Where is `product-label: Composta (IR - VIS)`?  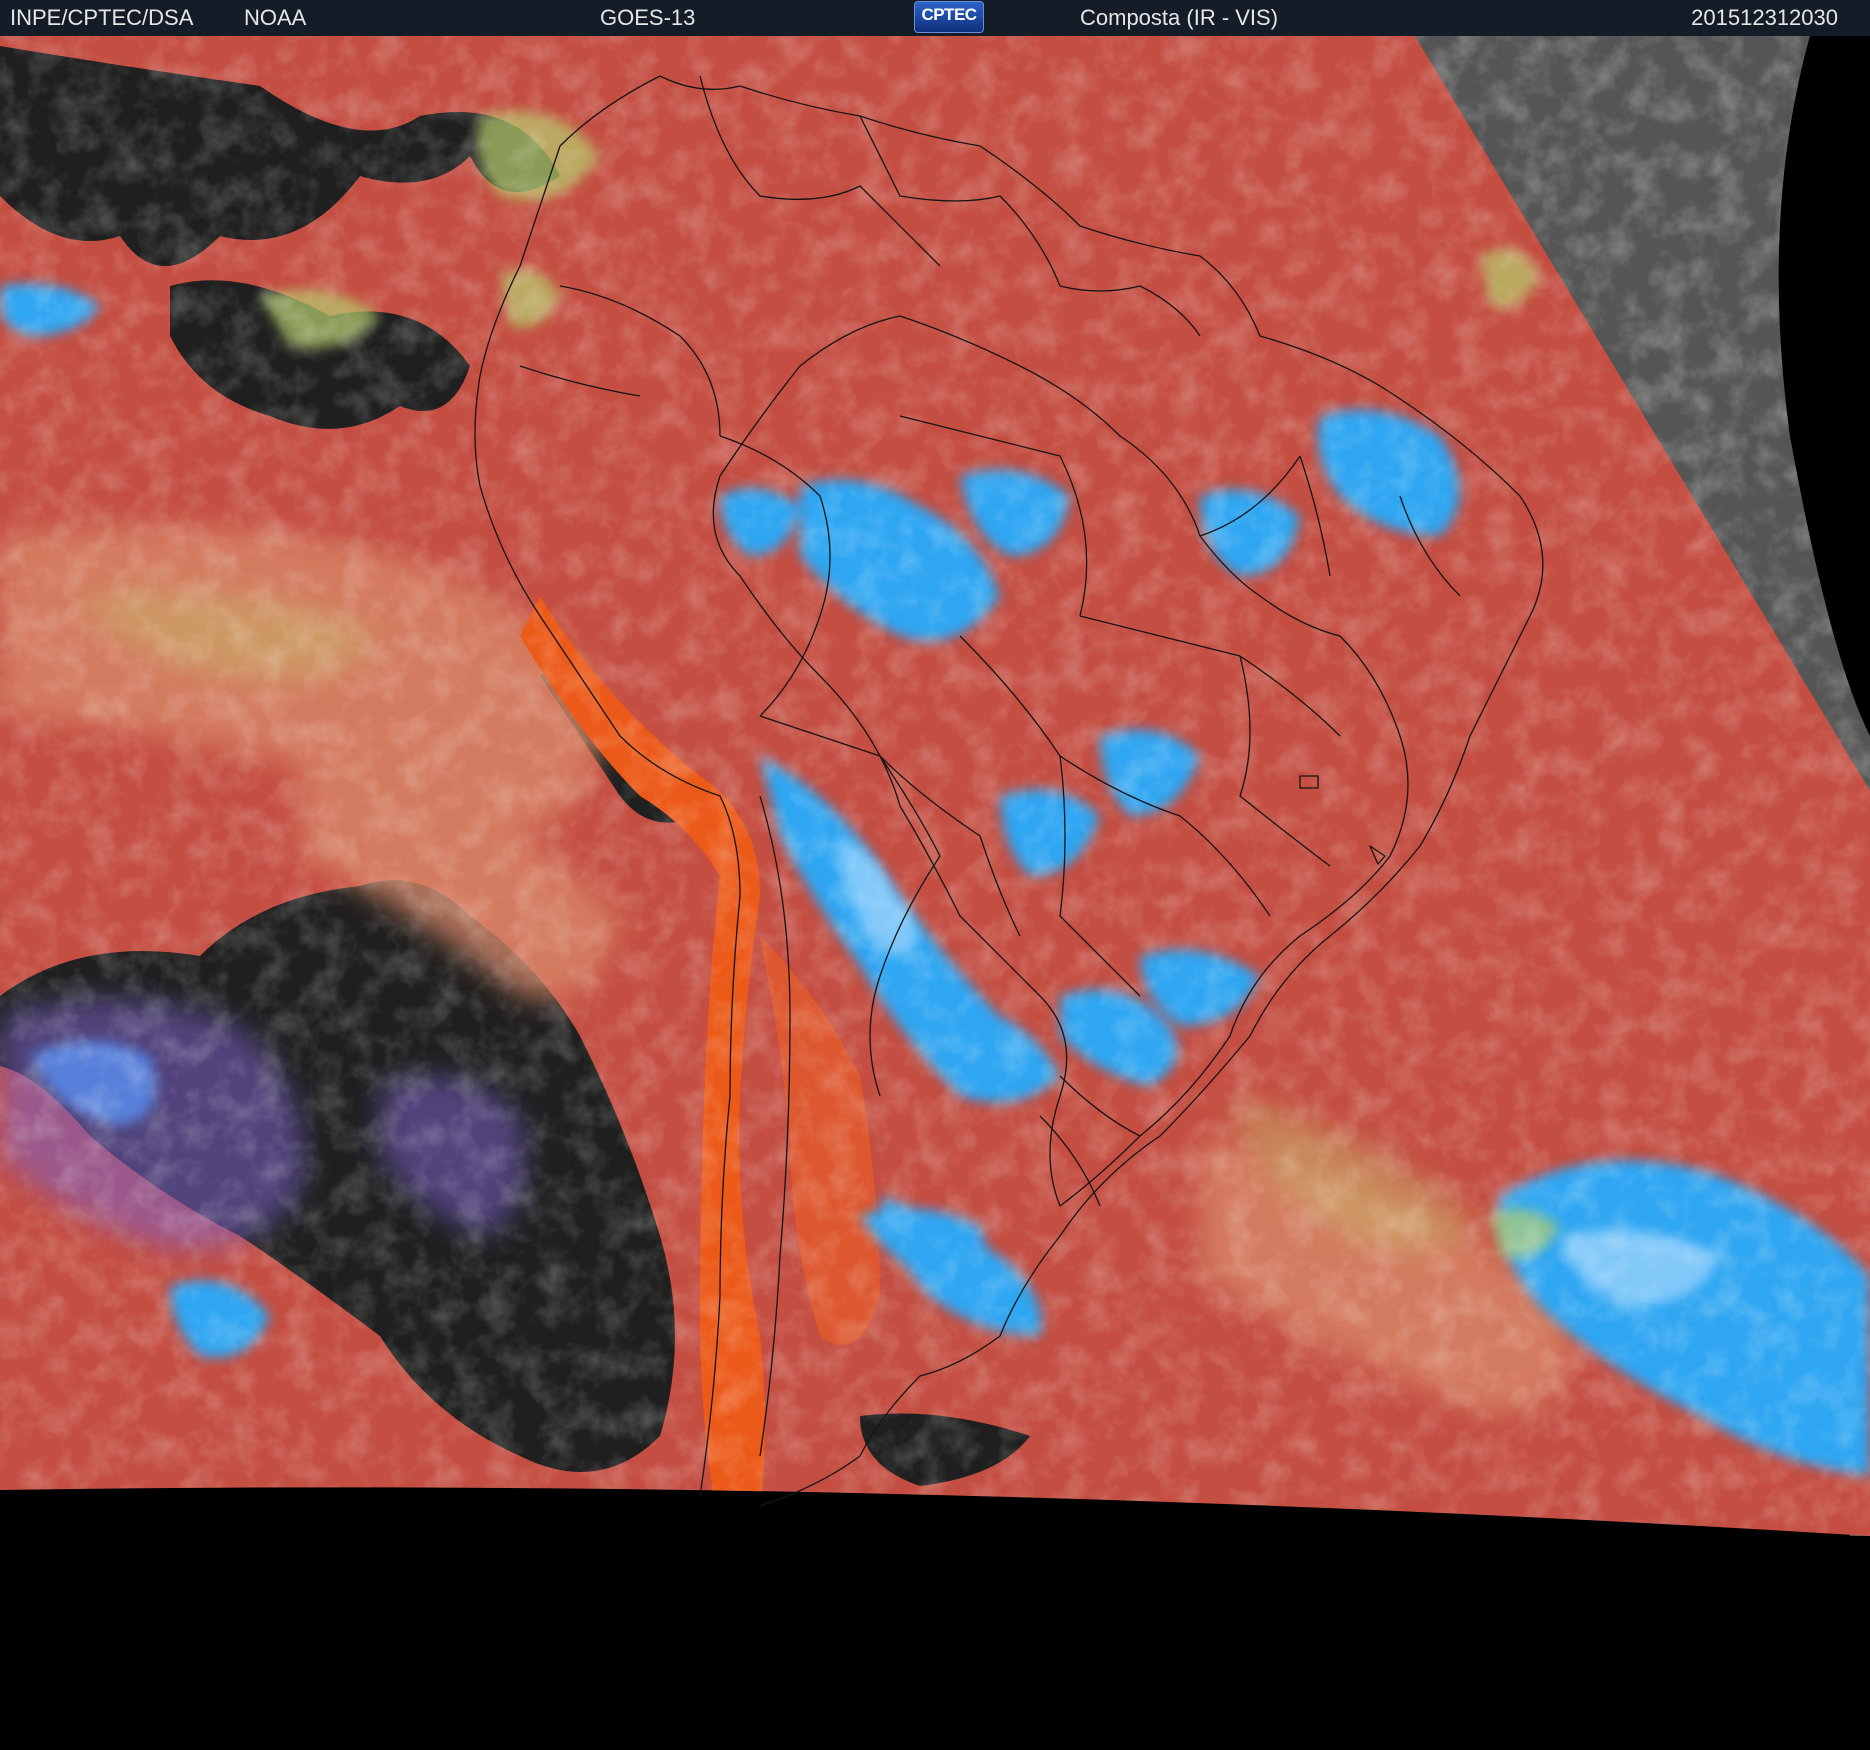 product-label: Composta (IR - VIS) is located at coordinates (1179, 17).